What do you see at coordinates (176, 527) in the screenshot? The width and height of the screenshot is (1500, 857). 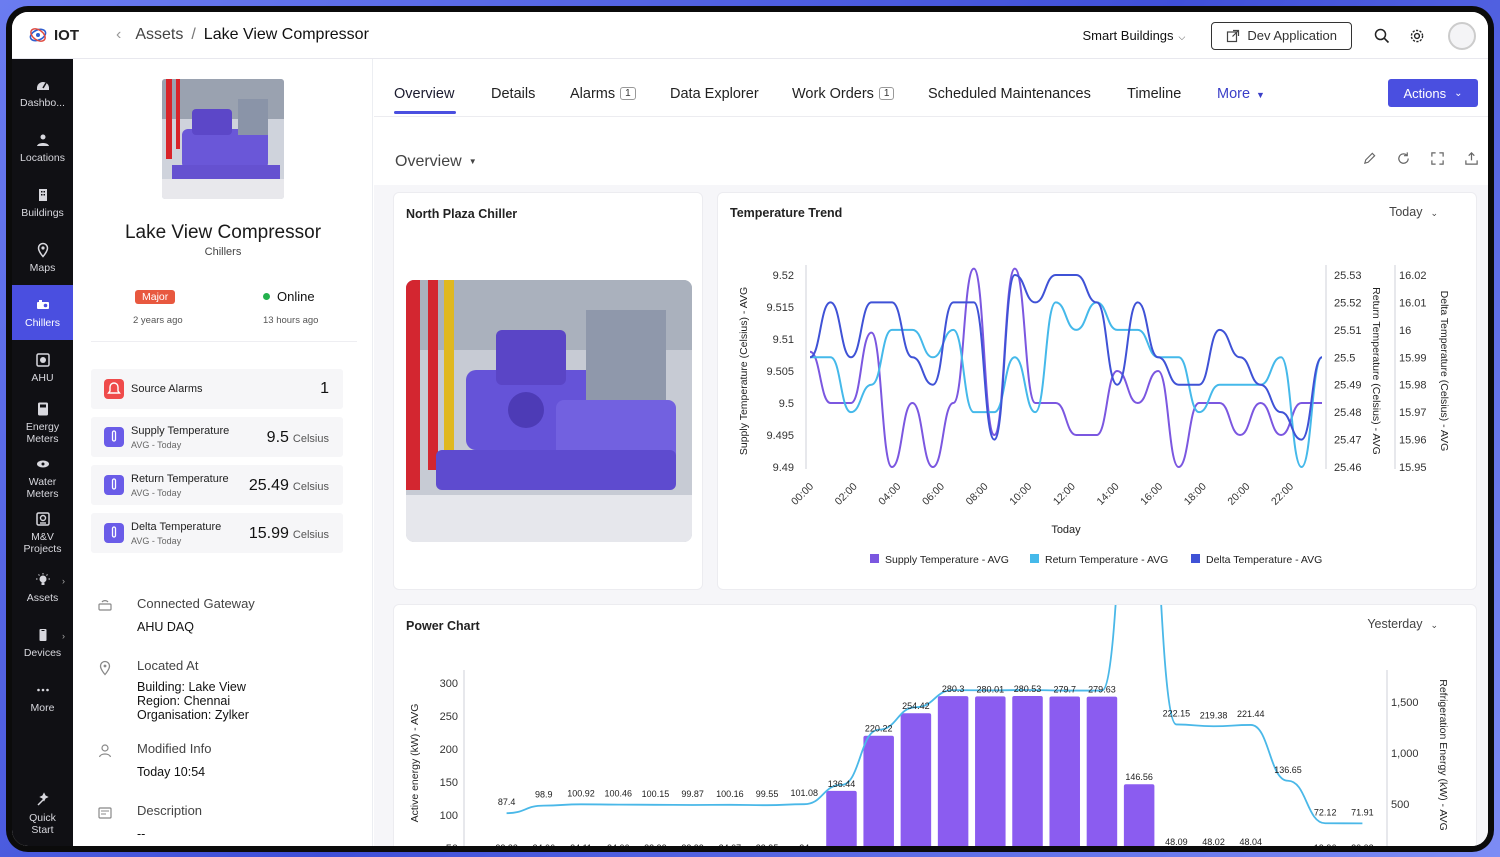 I see `metric-label: Delta Temperature` at bounding box center [176, 527].